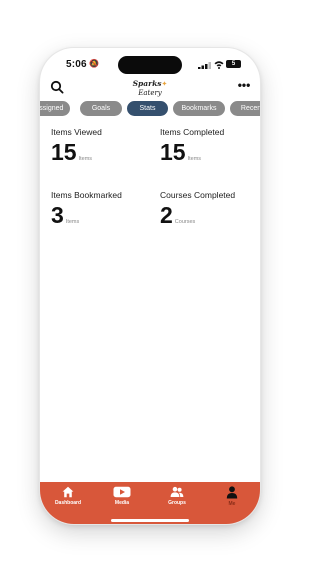 Image resolution: width=320 pixels, height=576 pixels. Describe the element at coordinates (101, 108) in the screenshot. I see `tab-goals: Goals` at that location.